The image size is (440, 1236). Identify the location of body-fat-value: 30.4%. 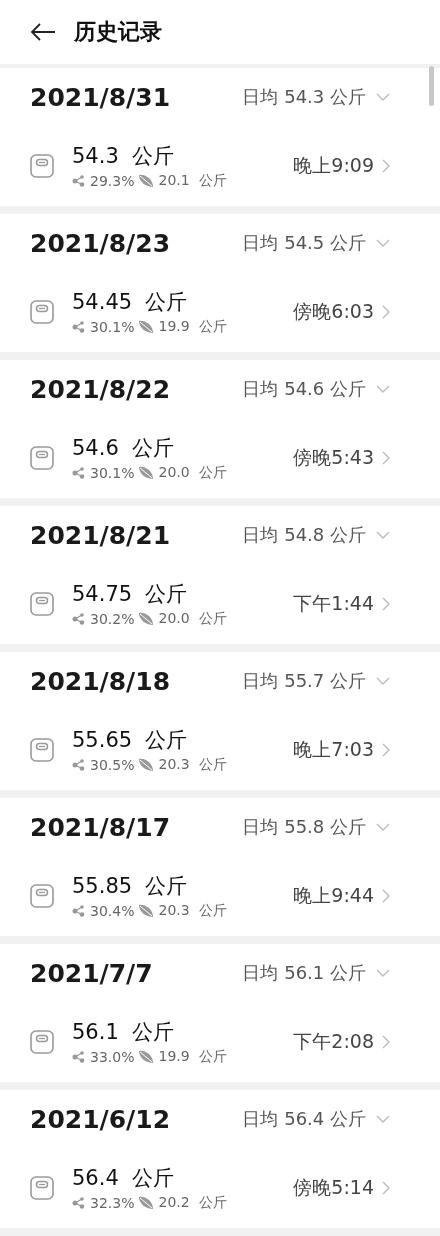
(112, 911).